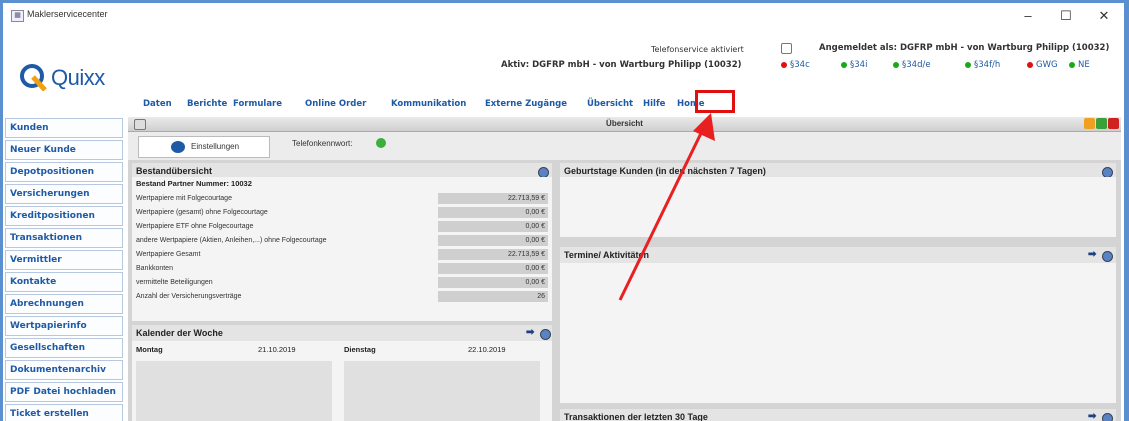 This screenshot has width=1129, height=421. I want to click on minimize-button: –, so click(1028, 16).